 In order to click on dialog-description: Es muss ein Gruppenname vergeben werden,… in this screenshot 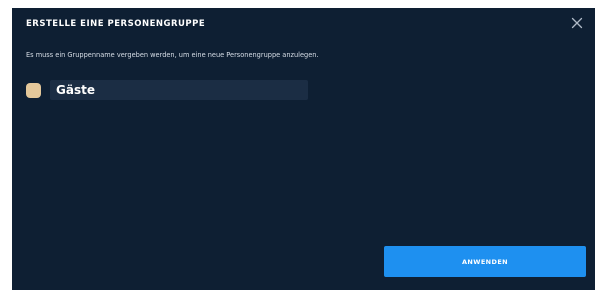, I will do `click(172, 55)`.